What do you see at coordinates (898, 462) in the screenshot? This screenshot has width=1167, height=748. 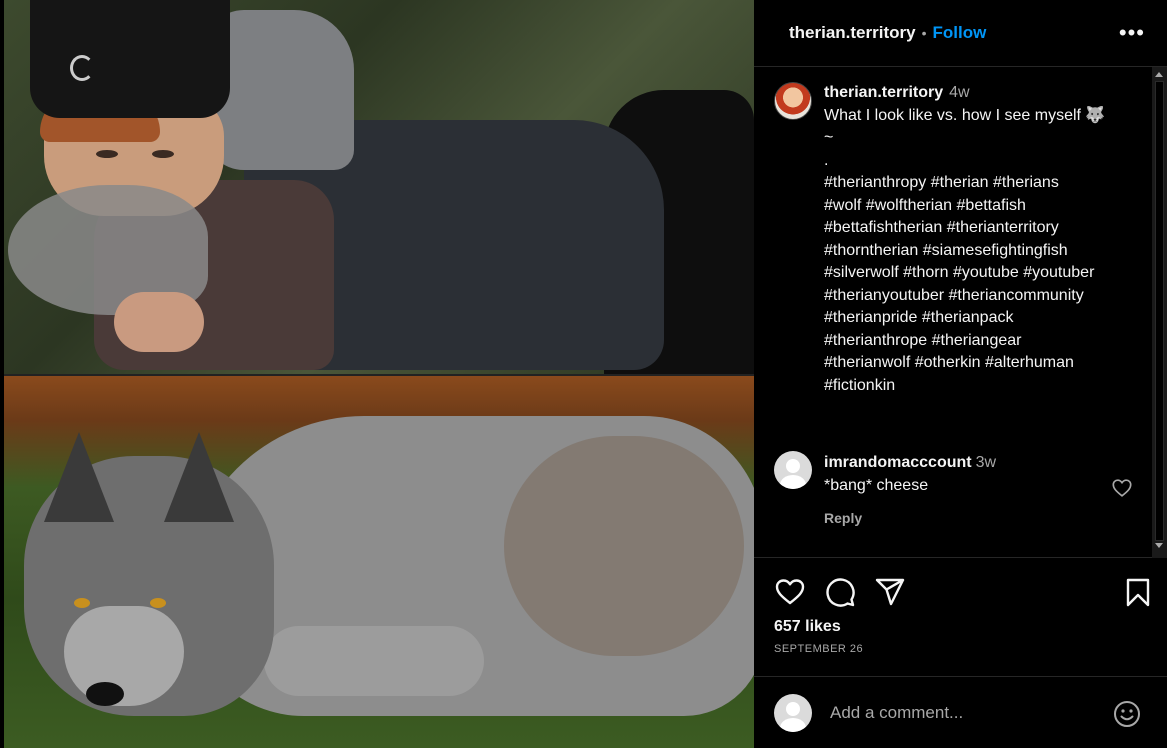 I see `comment-username: imrandomacccount` at bounding box center [898, 462].